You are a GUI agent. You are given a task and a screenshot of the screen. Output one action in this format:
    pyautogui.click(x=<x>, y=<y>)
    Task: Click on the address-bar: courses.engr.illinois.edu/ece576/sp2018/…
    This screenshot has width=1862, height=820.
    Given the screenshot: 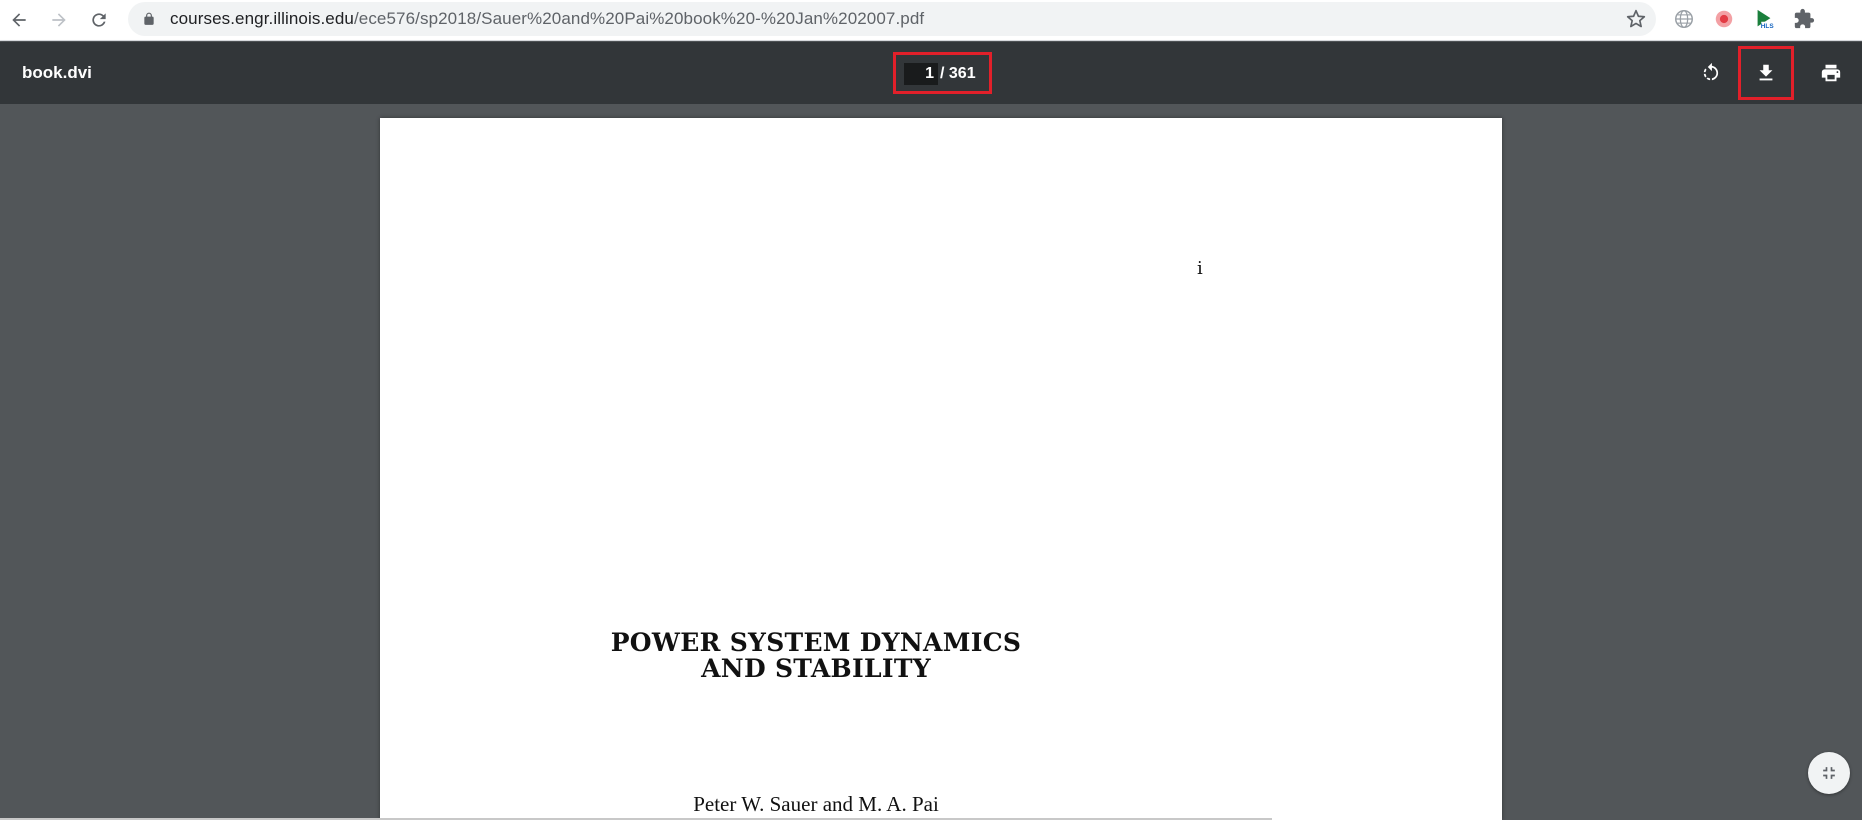 What is the action you would take?
    pyautogui.click(x=892, y=19)
    